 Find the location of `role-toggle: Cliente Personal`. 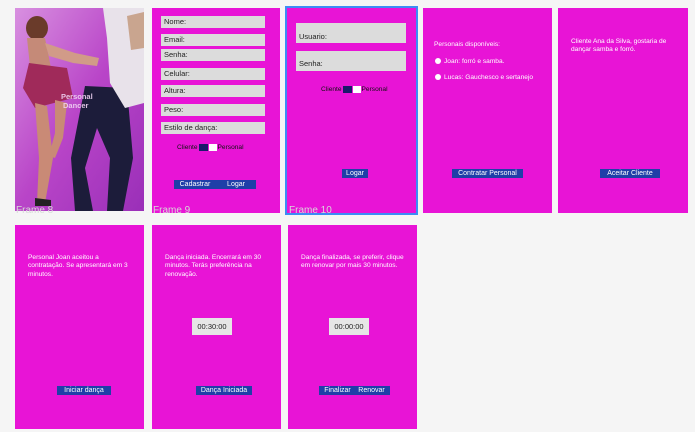

role-toggle: Cliente Personal is located at coordinates (210, 147).